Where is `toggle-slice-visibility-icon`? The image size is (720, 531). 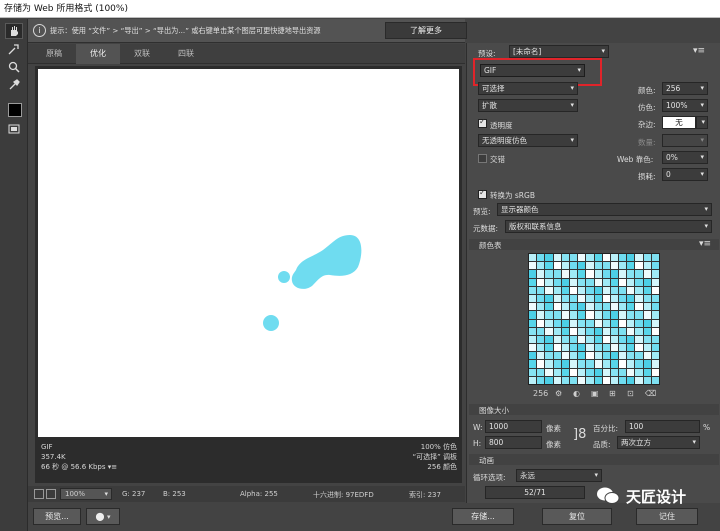
toggle-slice-visibility-icon is located at coordinates (14, 129).